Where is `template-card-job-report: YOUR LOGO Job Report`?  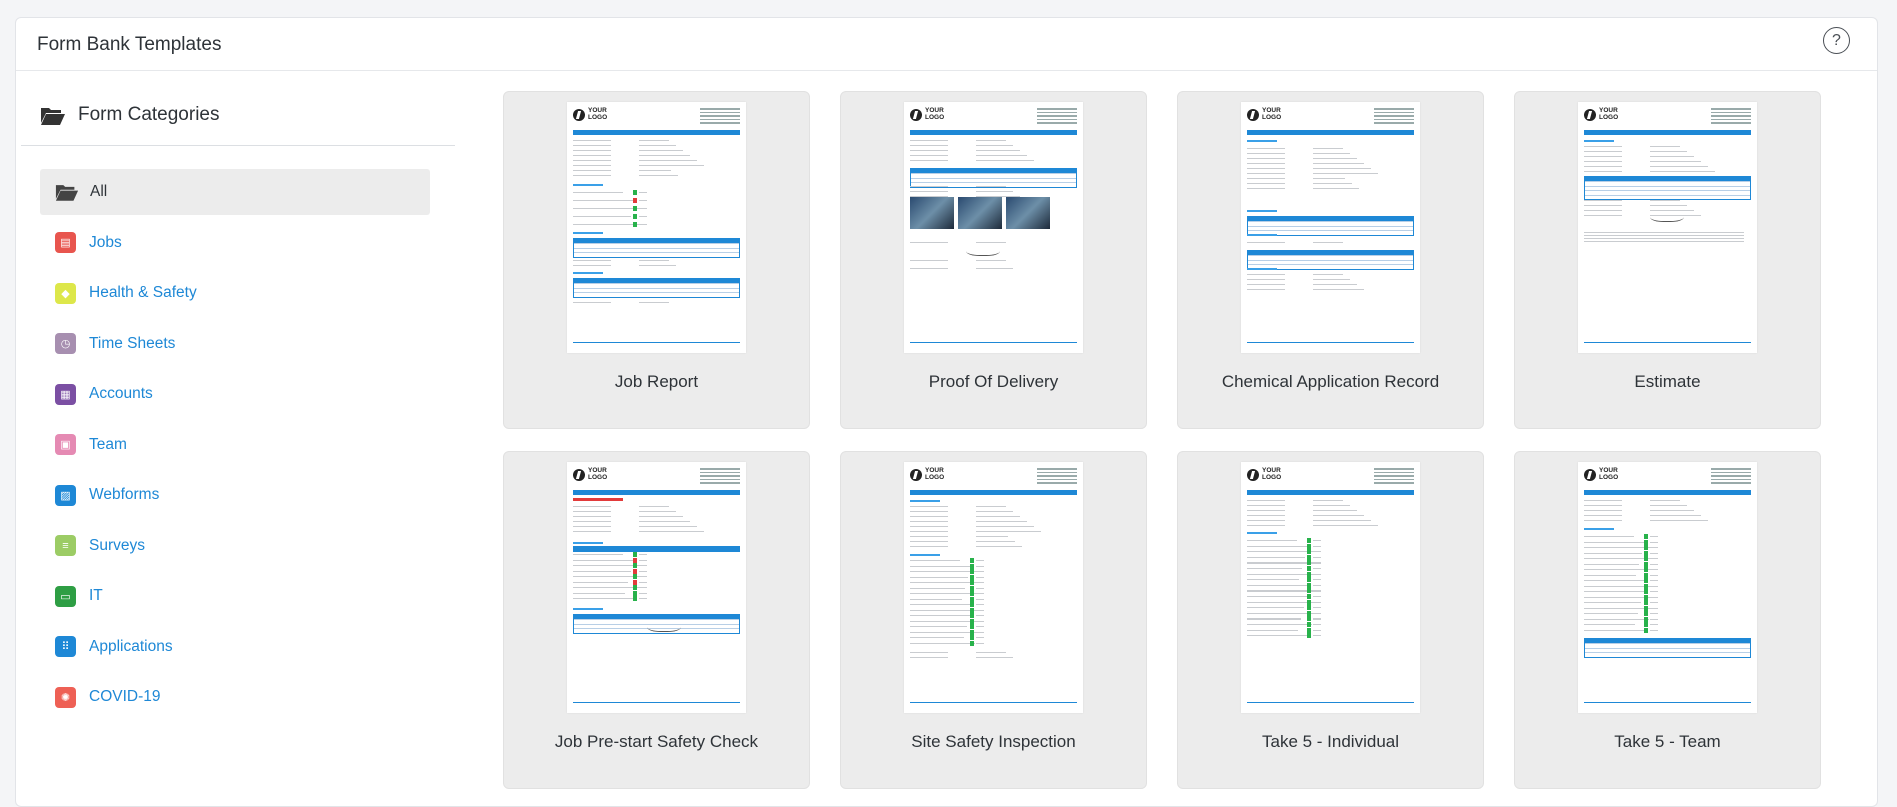 template-card-job-report: YOUR LOGO Job Report is located at coordinates (656, 260).